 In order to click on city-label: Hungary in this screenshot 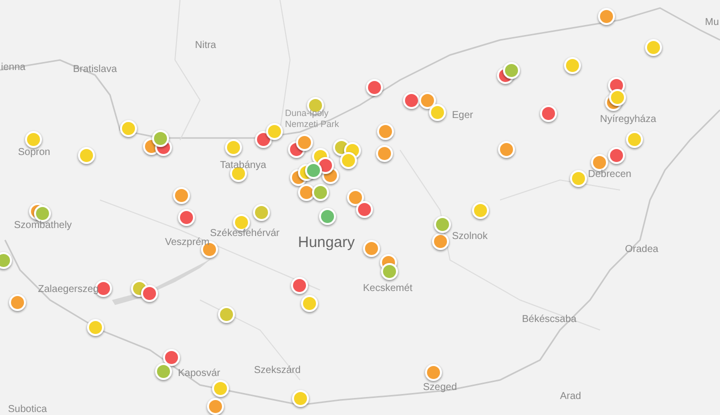, I will do `click(326, 243)`.